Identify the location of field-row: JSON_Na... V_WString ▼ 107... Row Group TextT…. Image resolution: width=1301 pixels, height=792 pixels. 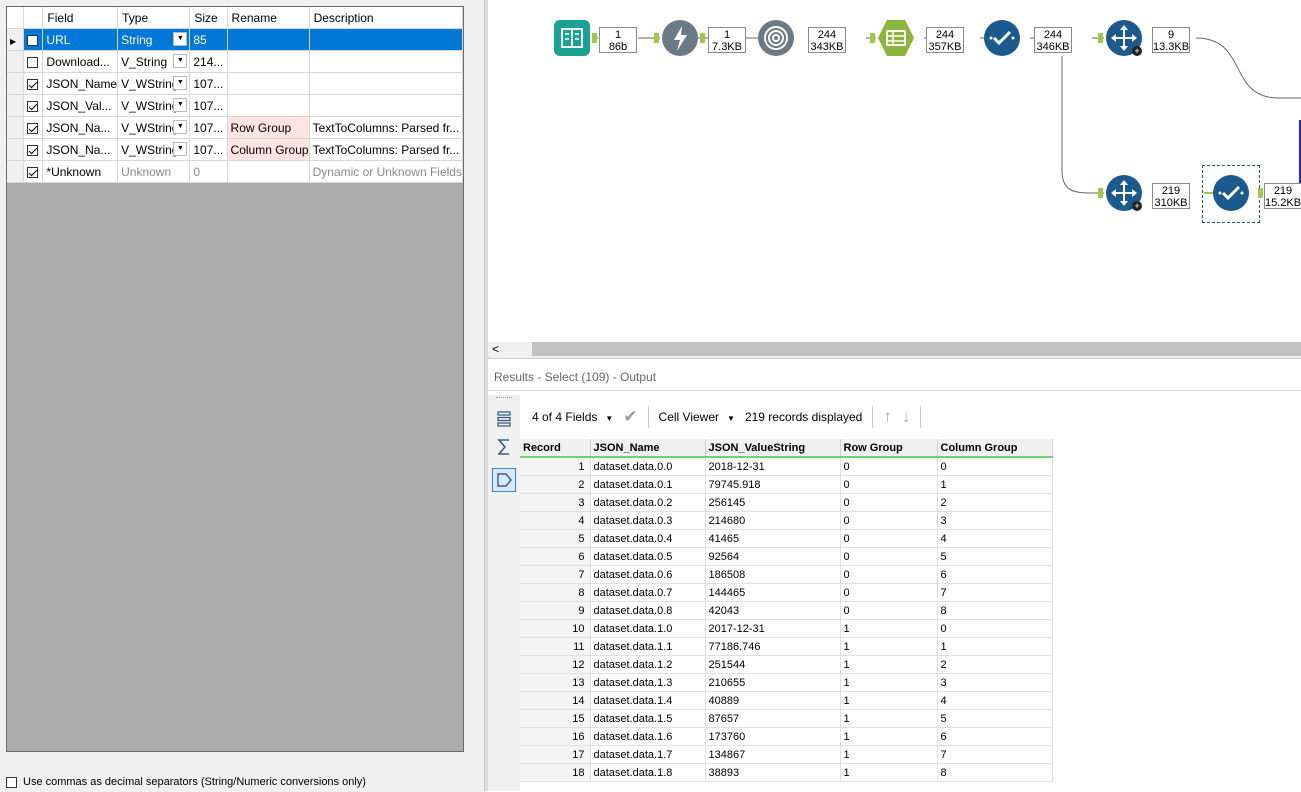
(235, 127).